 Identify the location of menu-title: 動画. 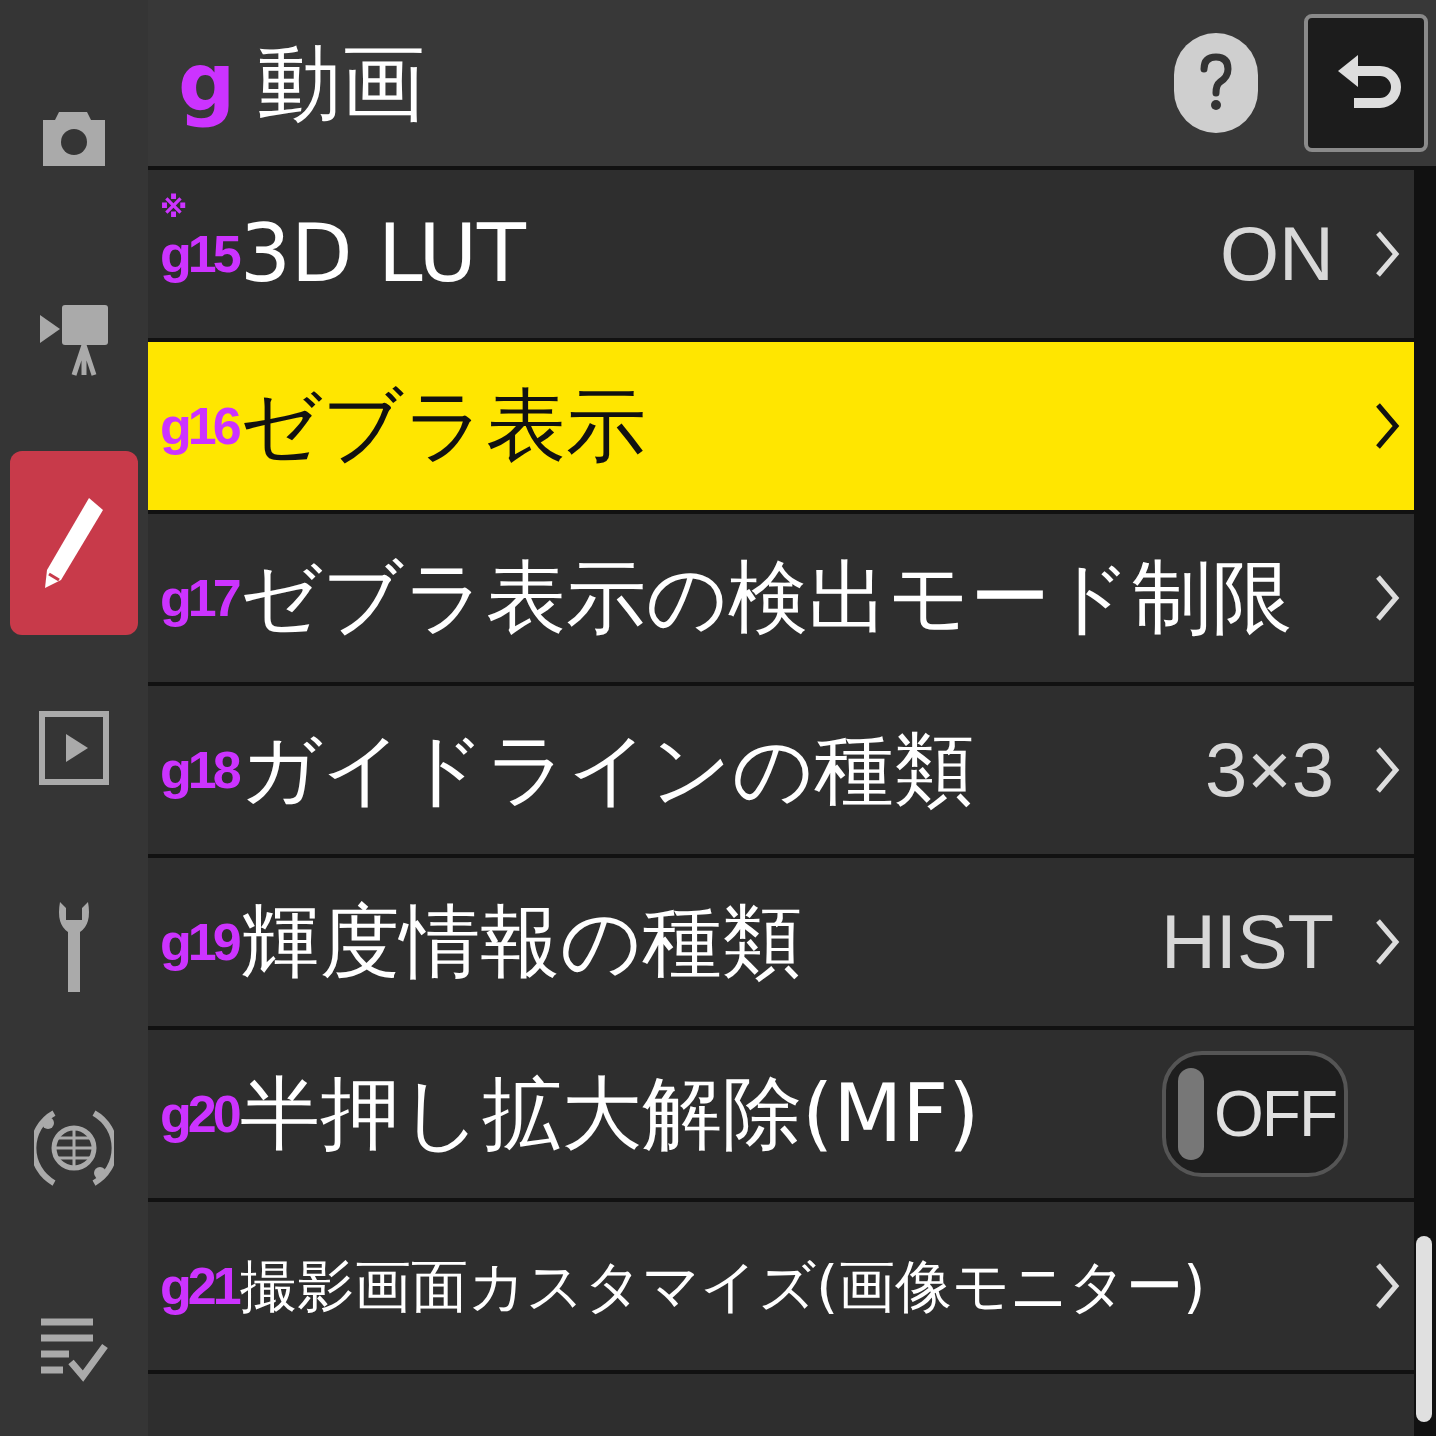
(341, 83).